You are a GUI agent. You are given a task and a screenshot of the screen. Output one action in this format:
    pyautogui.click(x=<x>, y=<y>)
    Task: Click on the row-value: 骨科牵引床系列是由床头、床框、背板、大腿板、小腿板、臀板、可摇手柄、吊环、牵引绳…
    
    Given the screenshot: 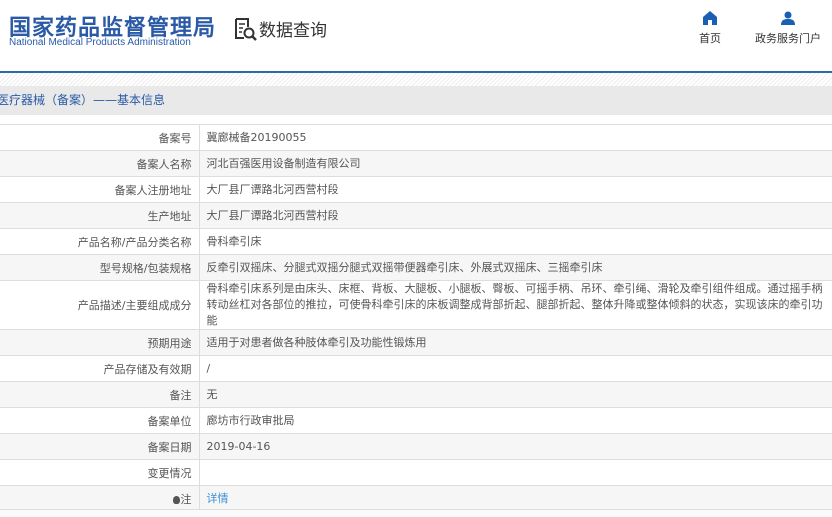 What is the action you would take?
    pyautogui.click(x=515, y=305)
    